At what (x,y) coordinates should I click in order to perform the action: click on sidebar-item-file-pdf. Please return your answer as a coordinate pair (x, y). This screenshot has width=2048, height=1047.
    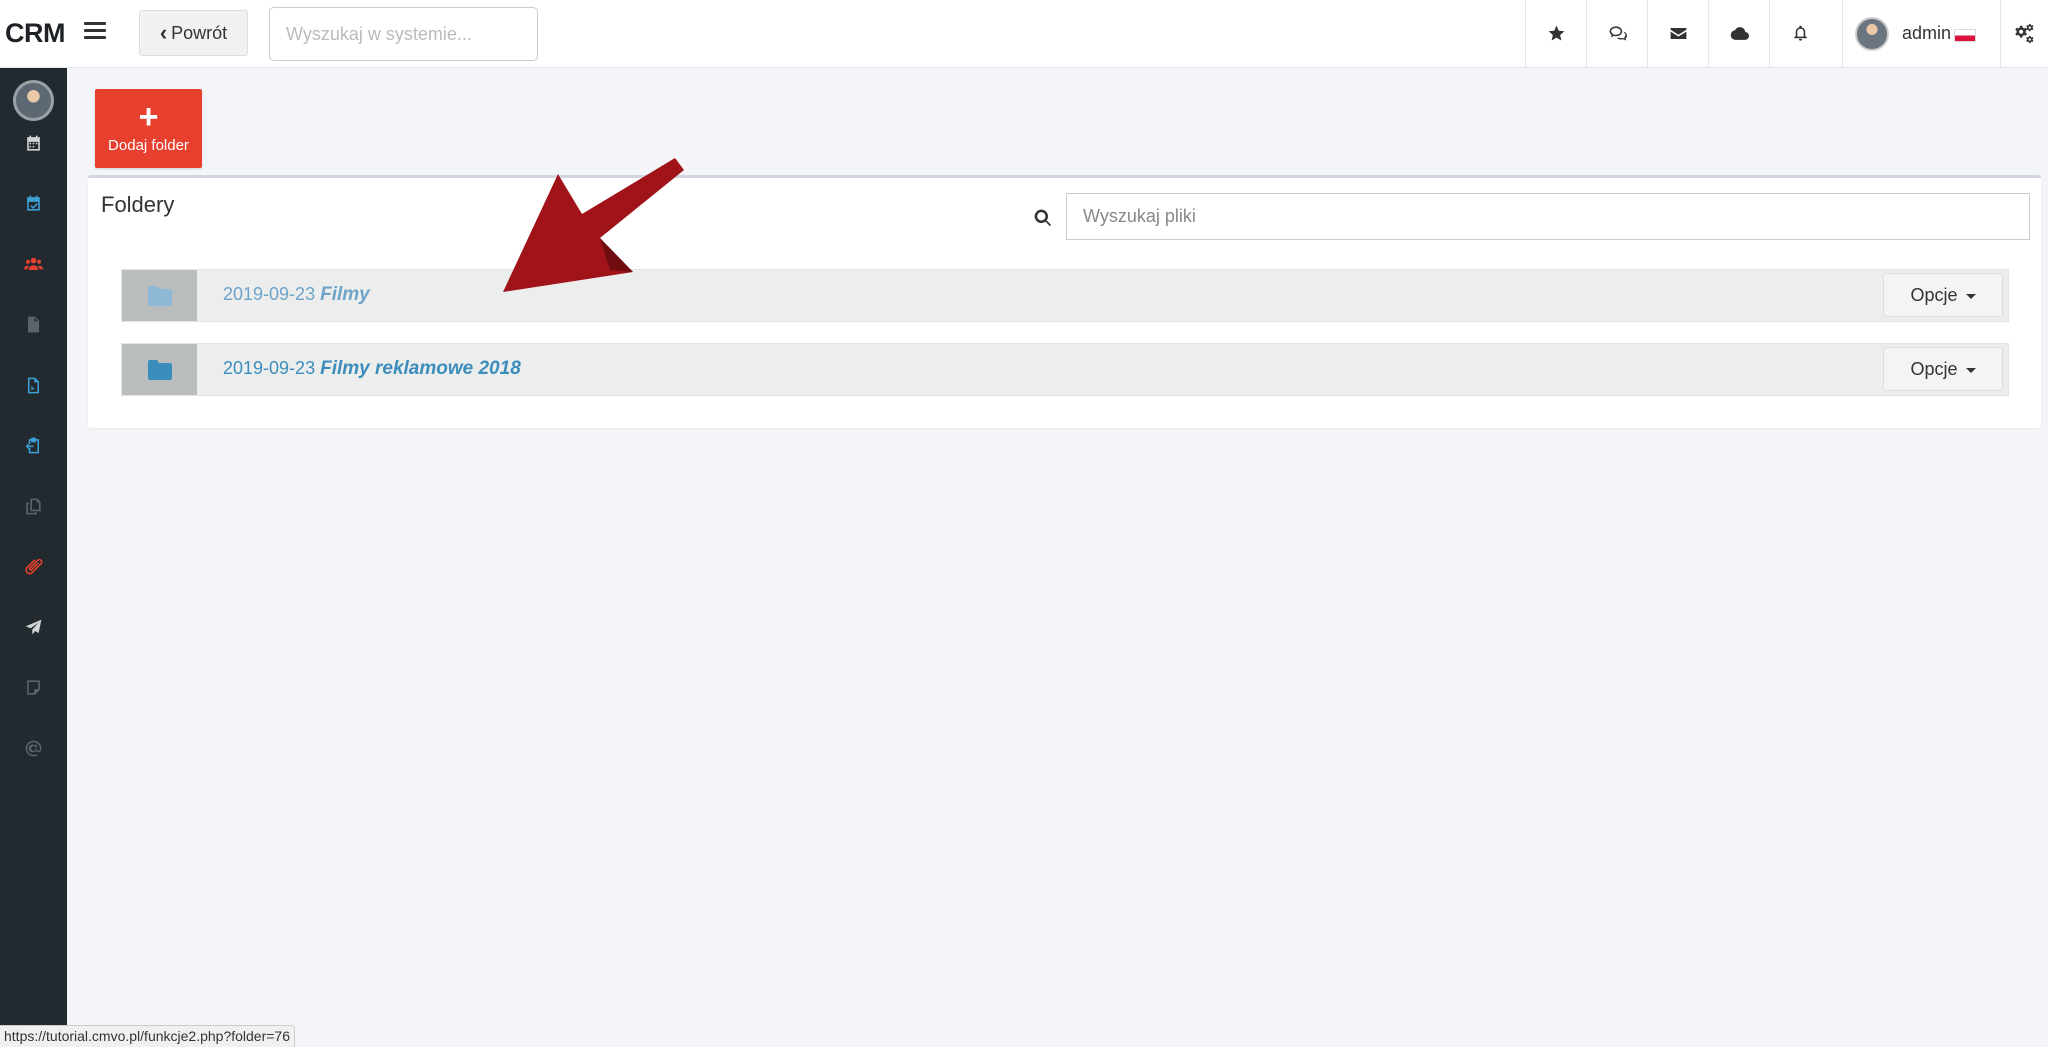
    Looking at the image, I should click on (33, 385).